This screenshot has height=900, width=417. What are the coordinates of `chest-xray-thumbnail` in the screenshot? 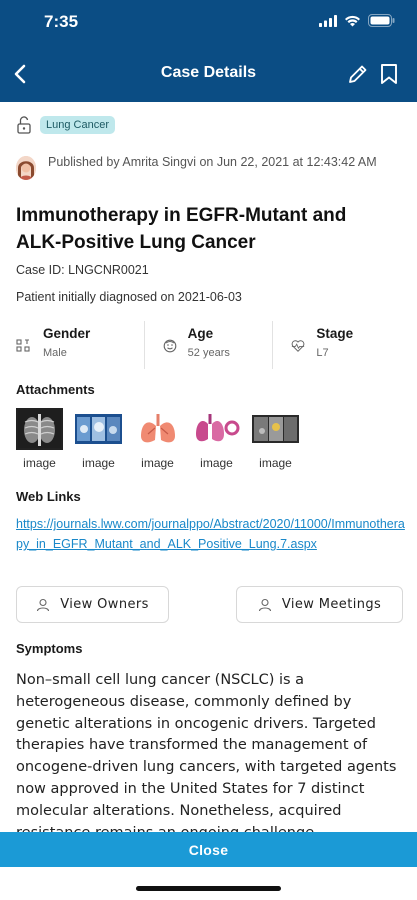 It's located at (39, 429).